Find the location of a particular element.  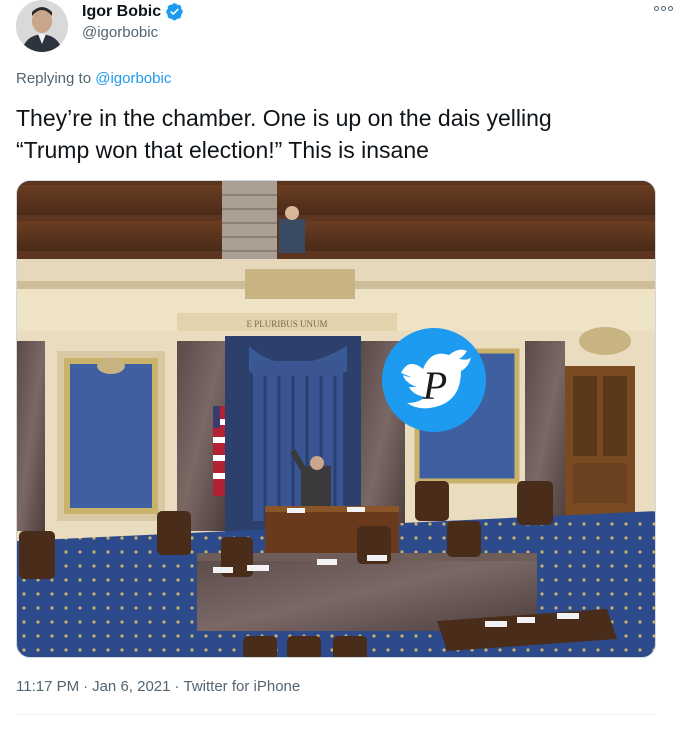

display-name: Igor Bobic is located at coordinates (121, 12).